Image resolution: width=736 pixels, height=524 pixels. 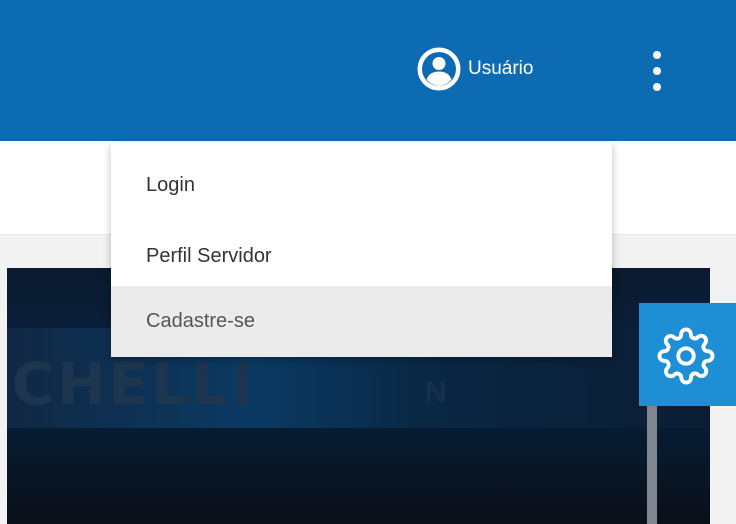 I want to click on user-menu-label: Usuário, so click(x=501, y=68).